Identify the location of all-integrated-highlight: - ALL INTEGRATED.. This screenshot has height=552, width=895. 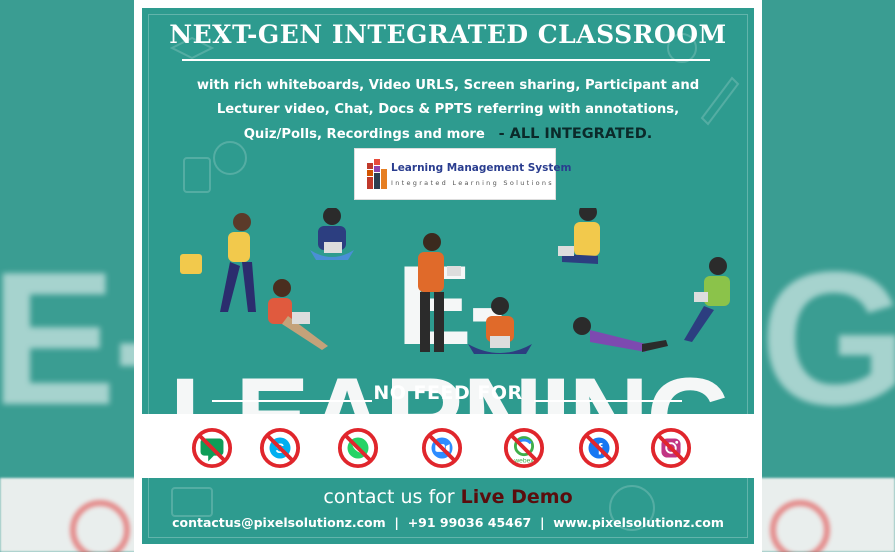
(575, 134).